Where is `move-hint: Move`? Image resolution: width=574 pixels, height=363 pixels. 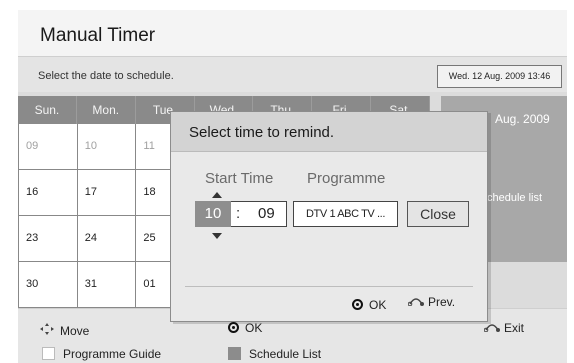
move-hint: Move is located at coordinates (64, 330).